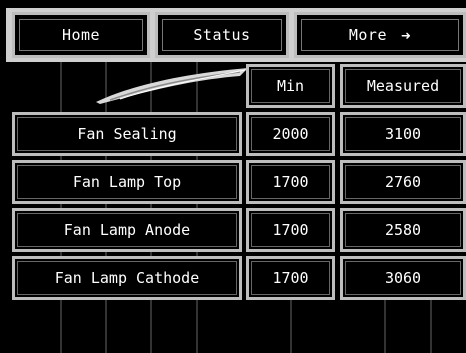 This screenshot has height=353, width=466. Describe the element at coordinates (367, 35) in the screenshot. I see `more-button-label: More` at that location.